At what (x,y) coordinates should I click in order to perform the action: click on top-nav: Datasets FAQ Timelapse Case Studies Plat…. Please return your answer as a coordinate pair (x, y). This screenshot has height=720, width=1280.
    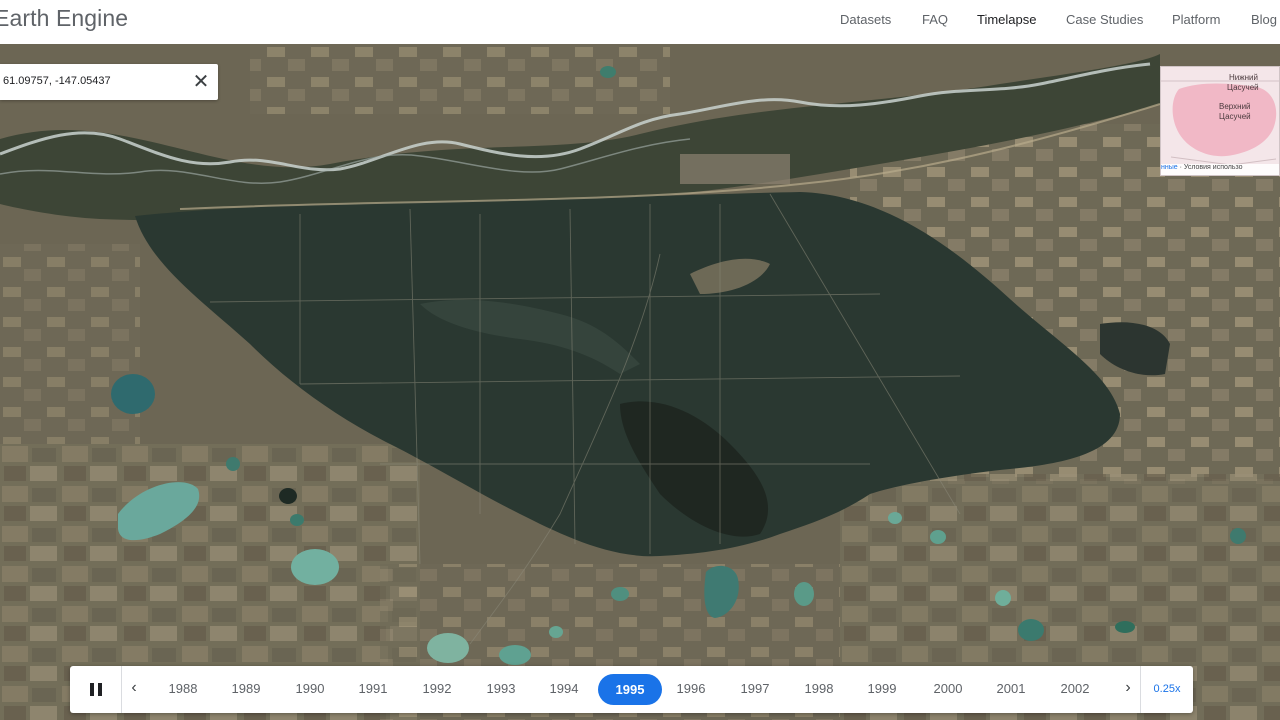
    Looking at the image, I should click on (640, 22).